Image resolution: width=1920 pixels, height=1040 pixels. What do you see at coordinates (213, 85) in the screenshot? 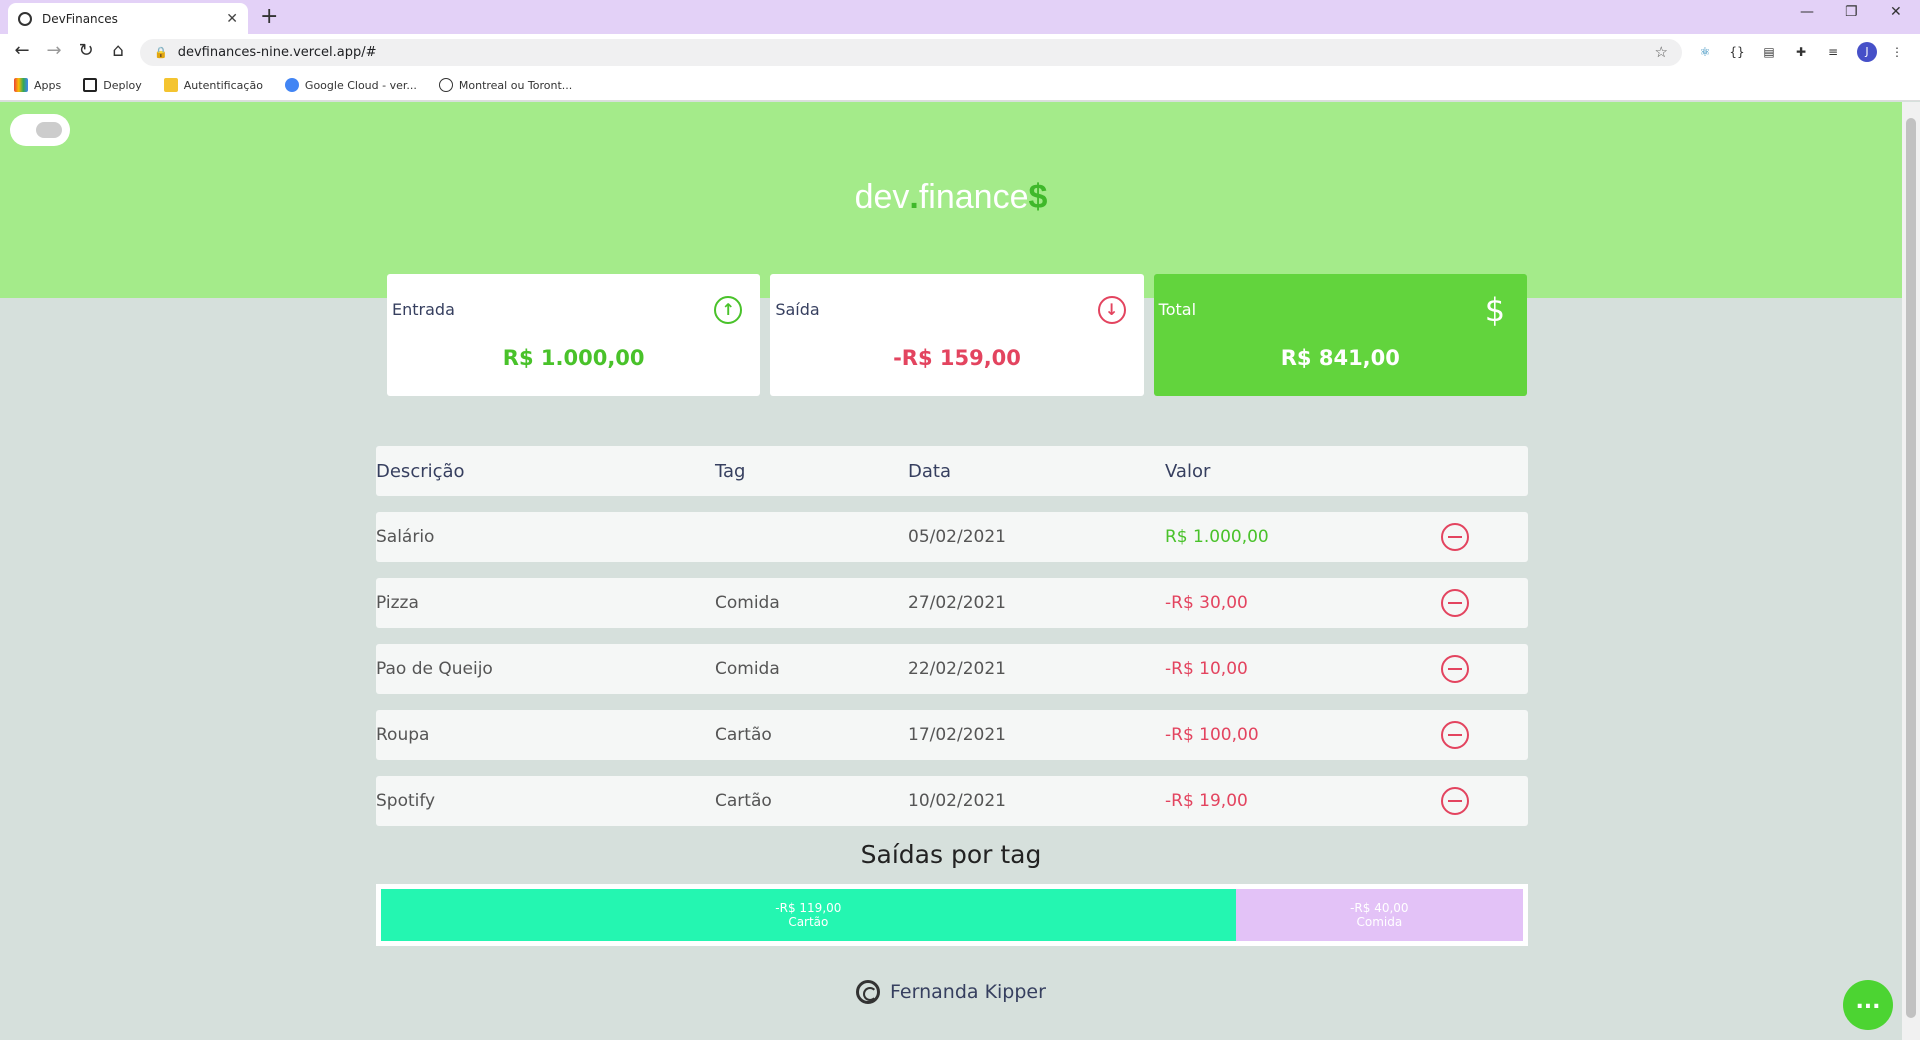
I see `bookmark-autentificacao: Autentificação` at bounding box center [213, 85].